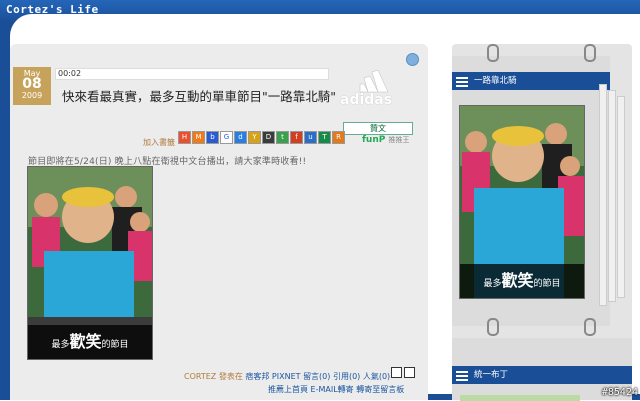  I want to click on post-photo: 最多歡笑的節目, so click(90, 263).